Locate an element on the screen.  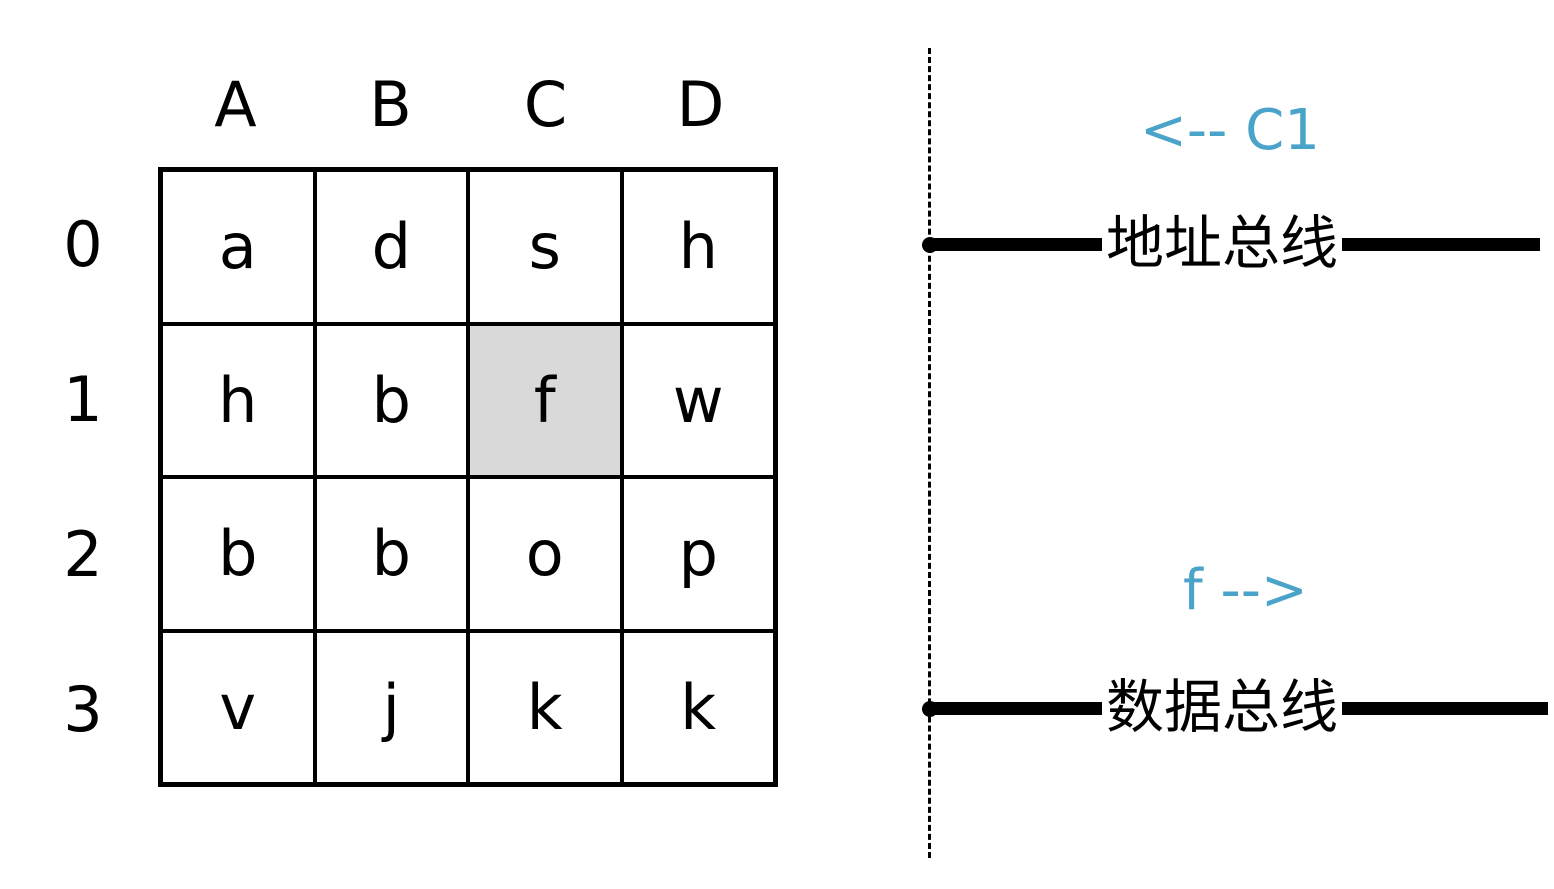
memory-cell-c1-highlighted: f is located at coordinates (545, 400).